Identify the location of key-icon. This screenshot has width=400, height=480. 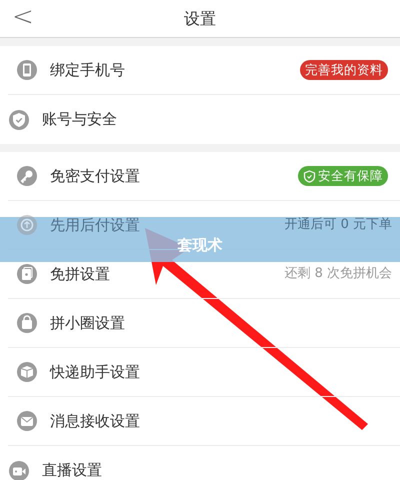
(27, 176).